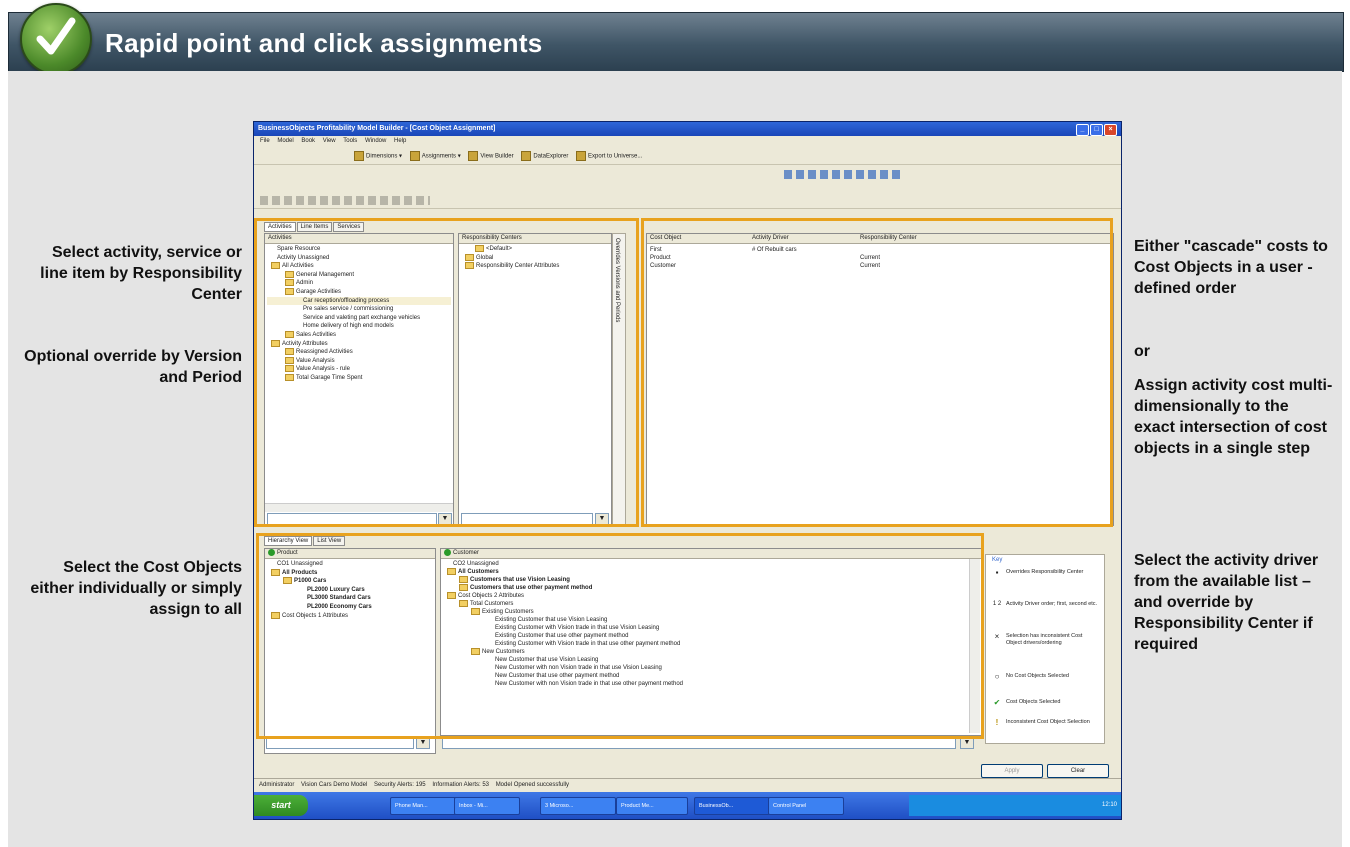  What do you see at coordinates (324, 43) in the screenshot?
I see `slide-title: Rapid point and click assignments` at bounding box center [324, 43].